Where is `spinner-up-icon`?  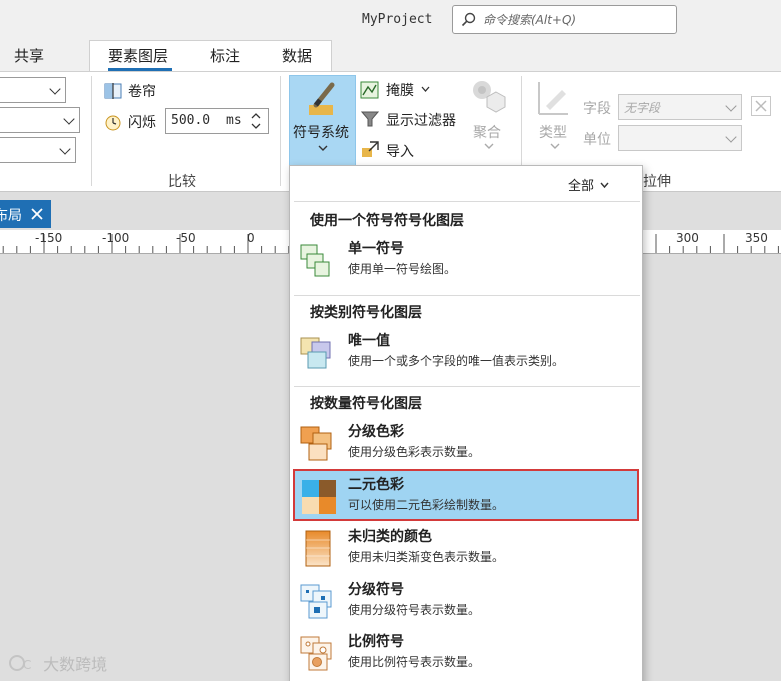
spinner-up-icon is located at coordinates (256, 116).